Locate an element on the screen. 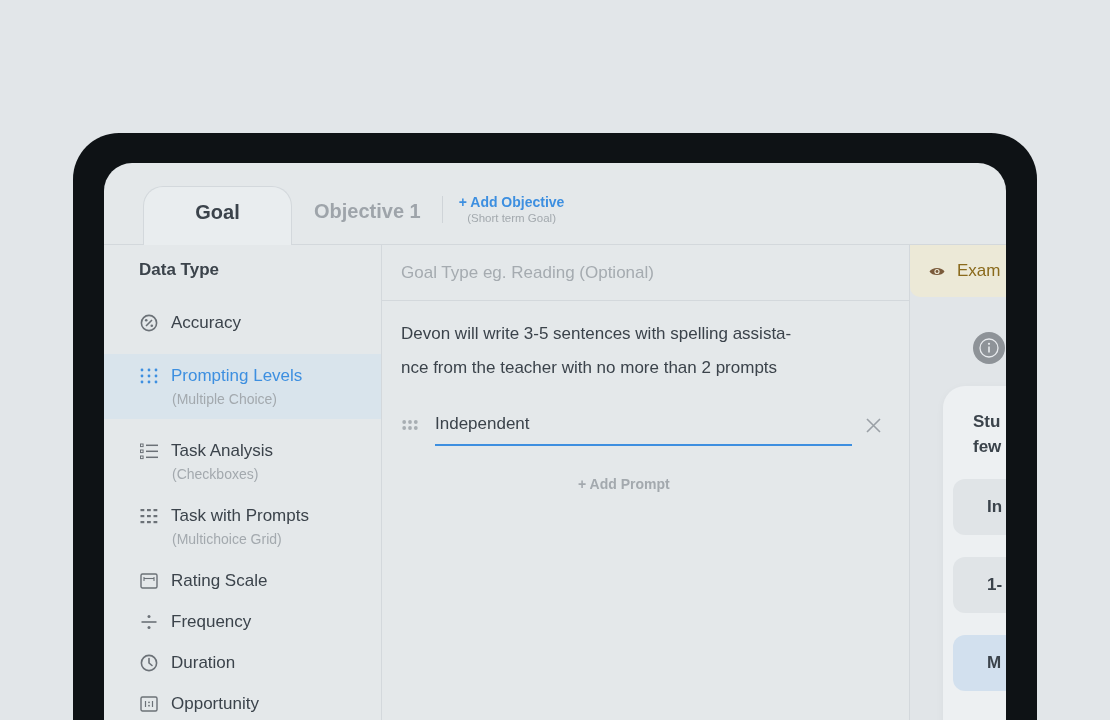  data-type-option: Opportunity is located at coordinates (242, 701).